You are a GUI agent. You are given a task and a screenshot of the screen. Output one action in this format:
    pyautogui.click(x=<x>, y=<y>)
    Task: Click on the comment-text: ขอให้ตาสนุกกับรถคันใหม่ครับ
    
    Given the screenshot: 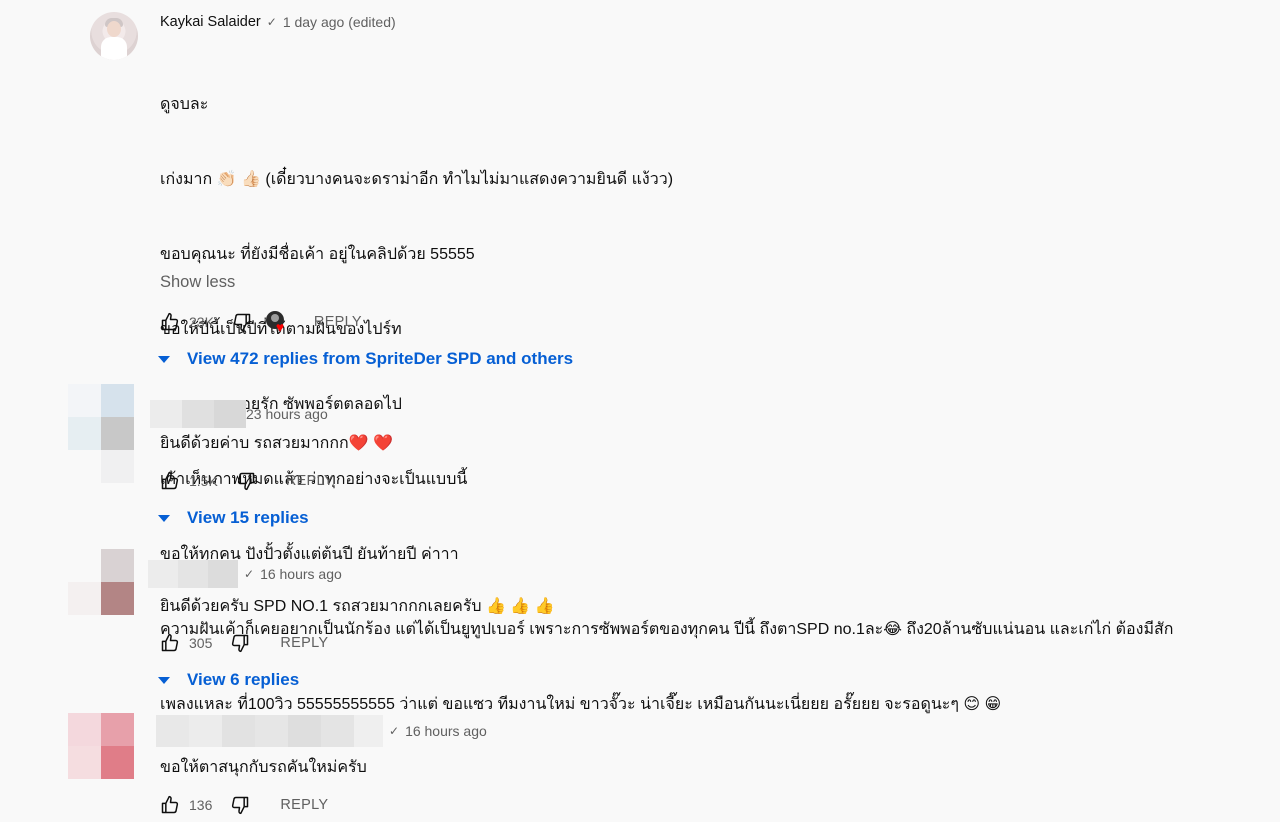 What is the action you would take?
    pyautogui.click(x=263, y=767)
    